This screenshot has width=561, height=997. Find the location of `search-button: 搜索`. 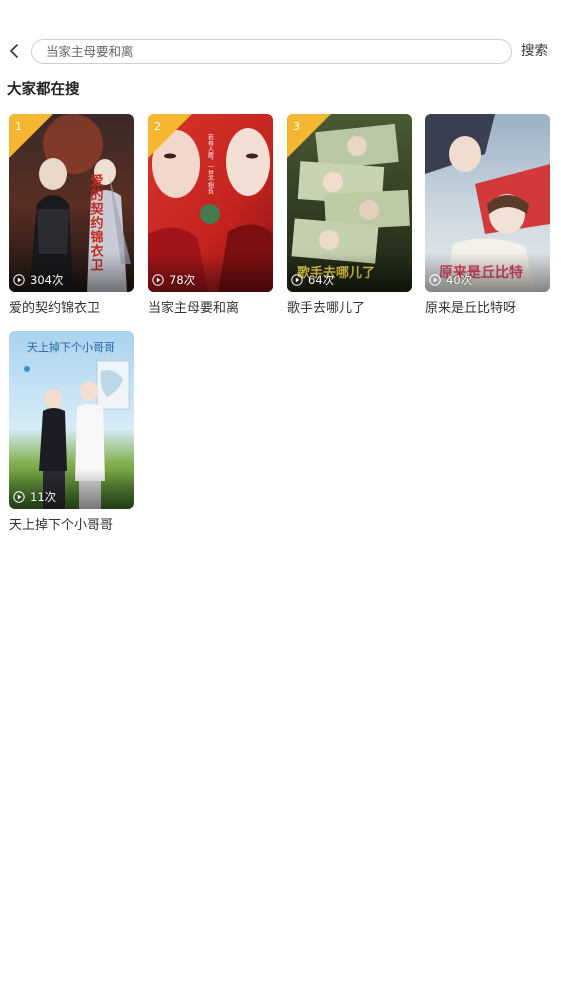

search-button: 搜索 is located at coordinates (534, 51).